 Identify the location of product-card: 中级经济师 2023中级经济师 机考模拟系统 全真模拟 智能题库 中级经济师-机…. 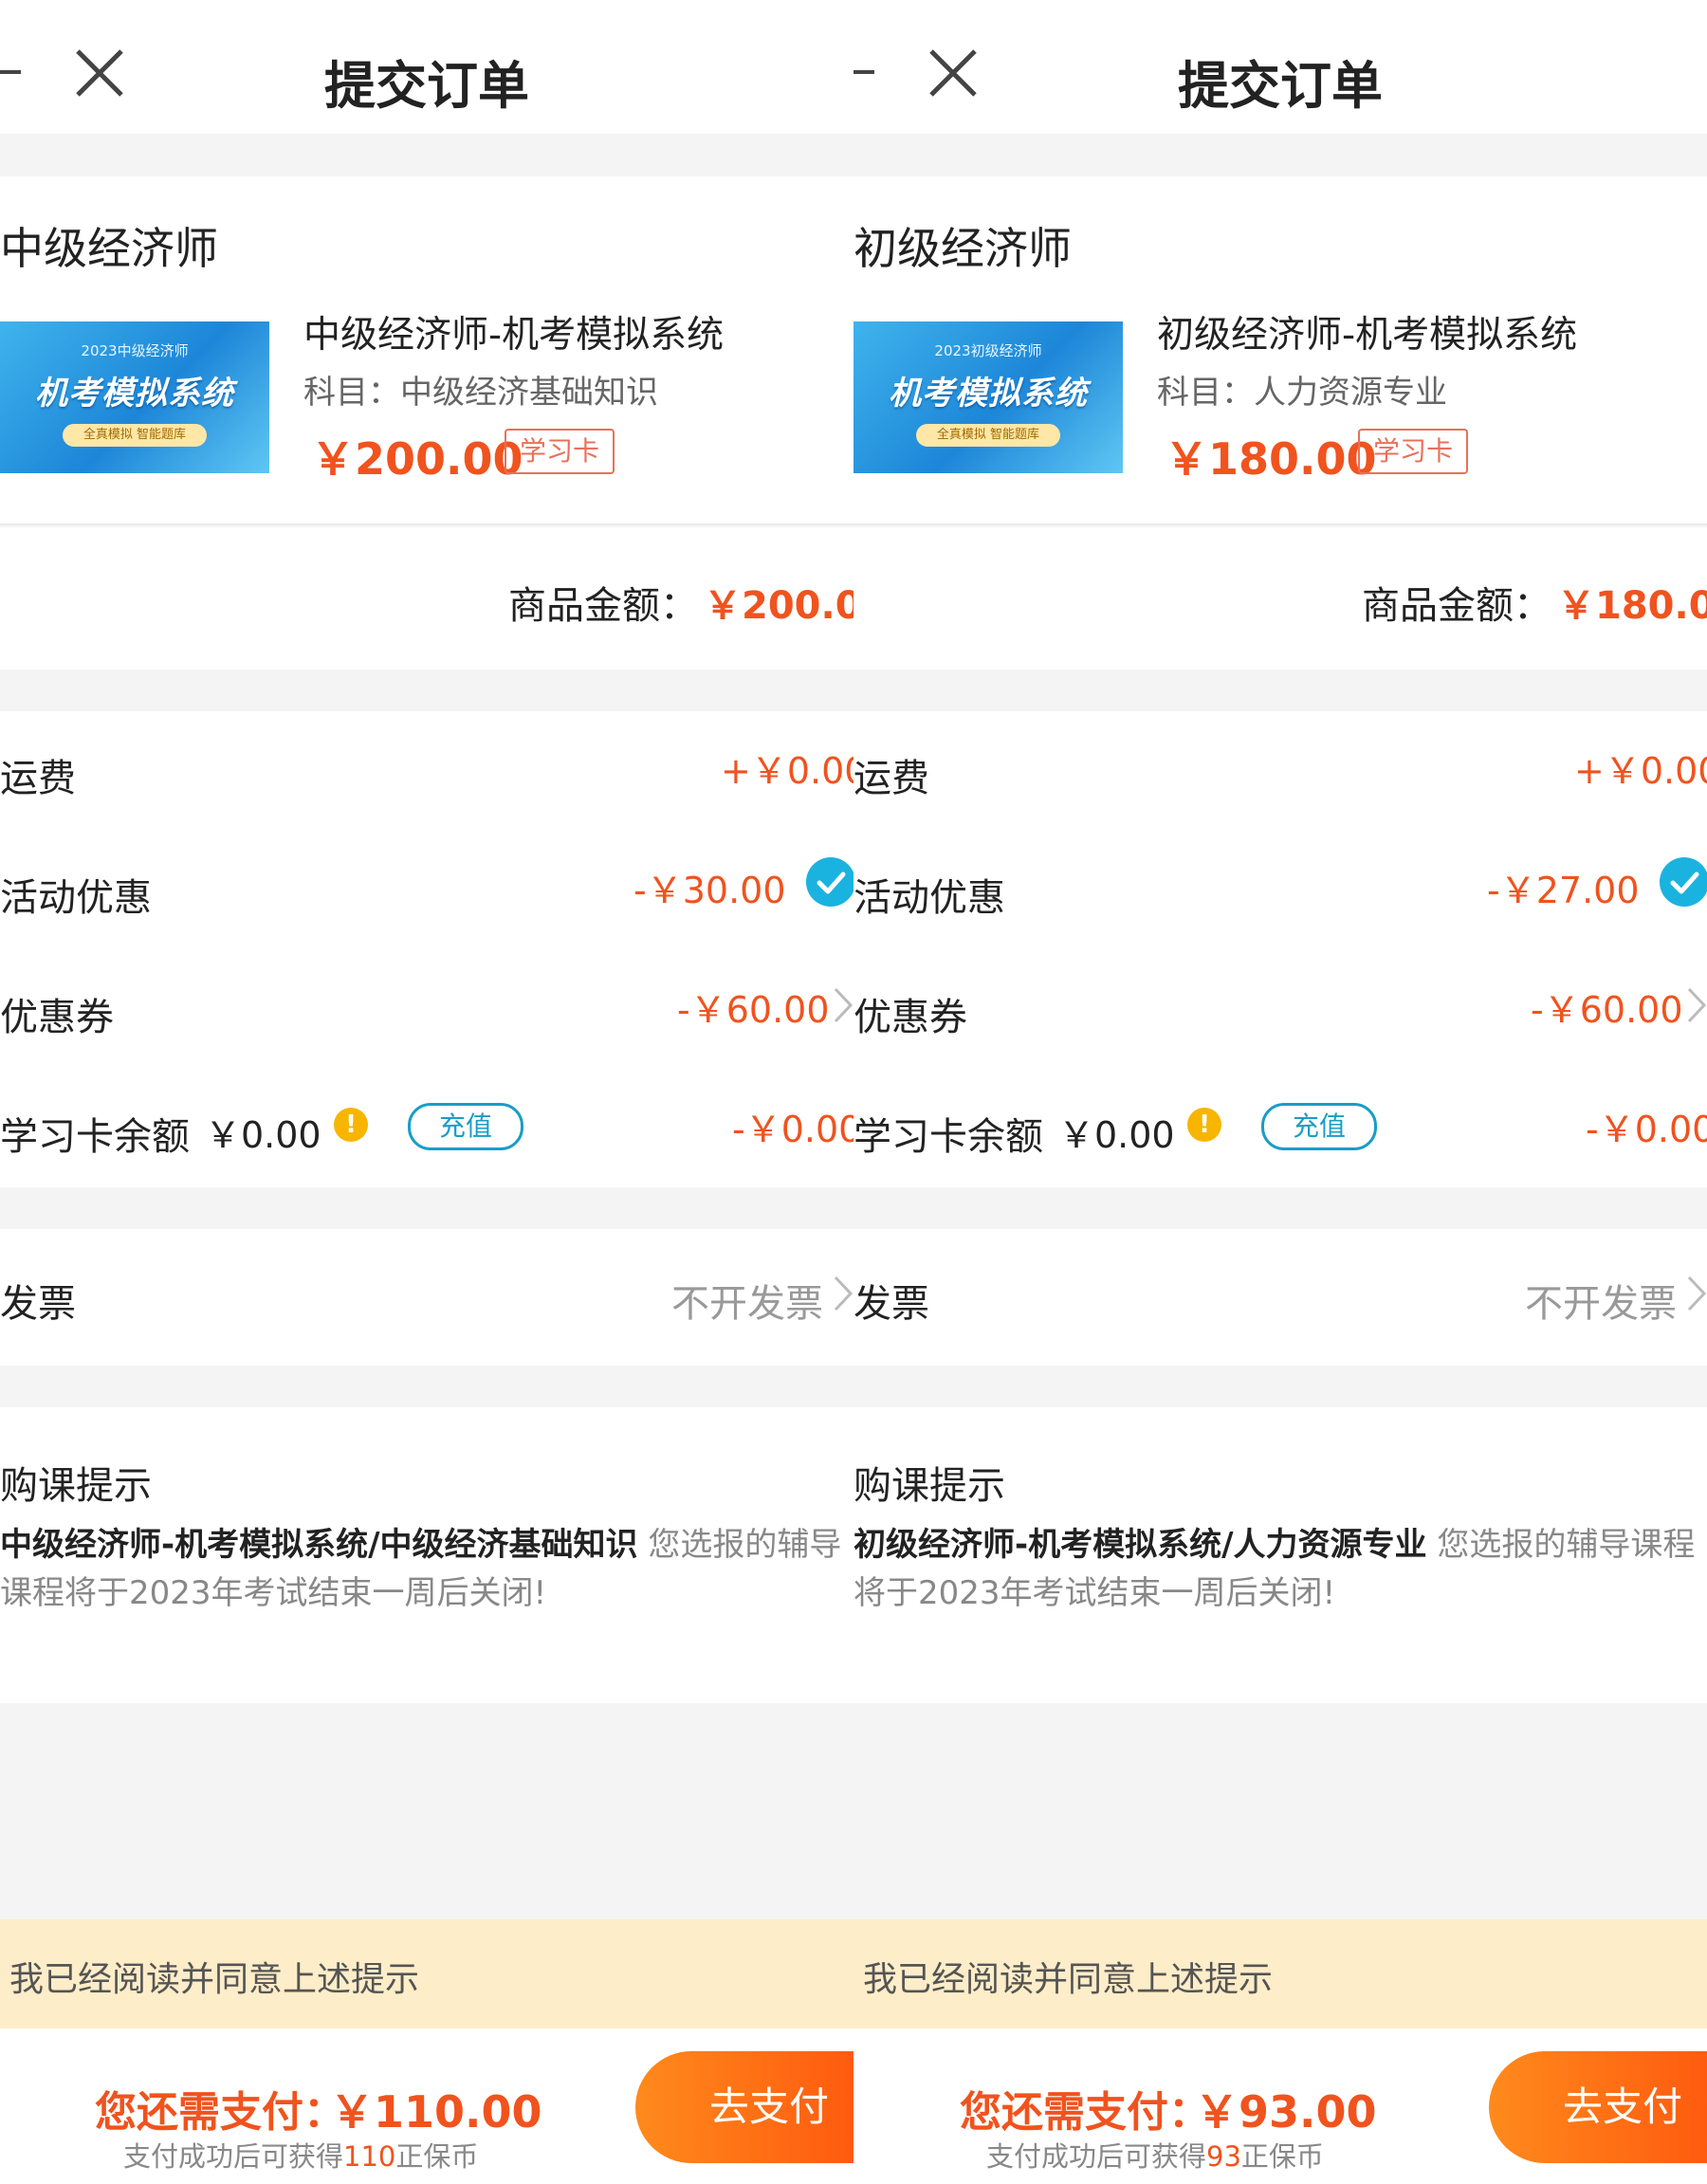
(427, 350).